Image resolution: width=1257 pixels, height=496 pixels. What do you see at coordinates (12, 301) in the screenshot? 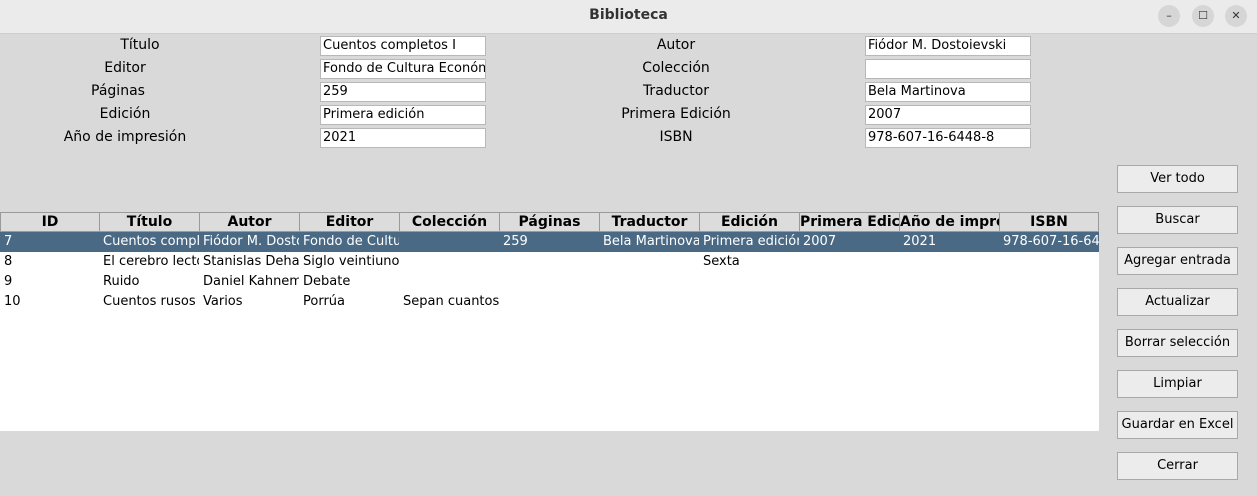
I see `table-cell: 10` at bounding box center [12, 301].